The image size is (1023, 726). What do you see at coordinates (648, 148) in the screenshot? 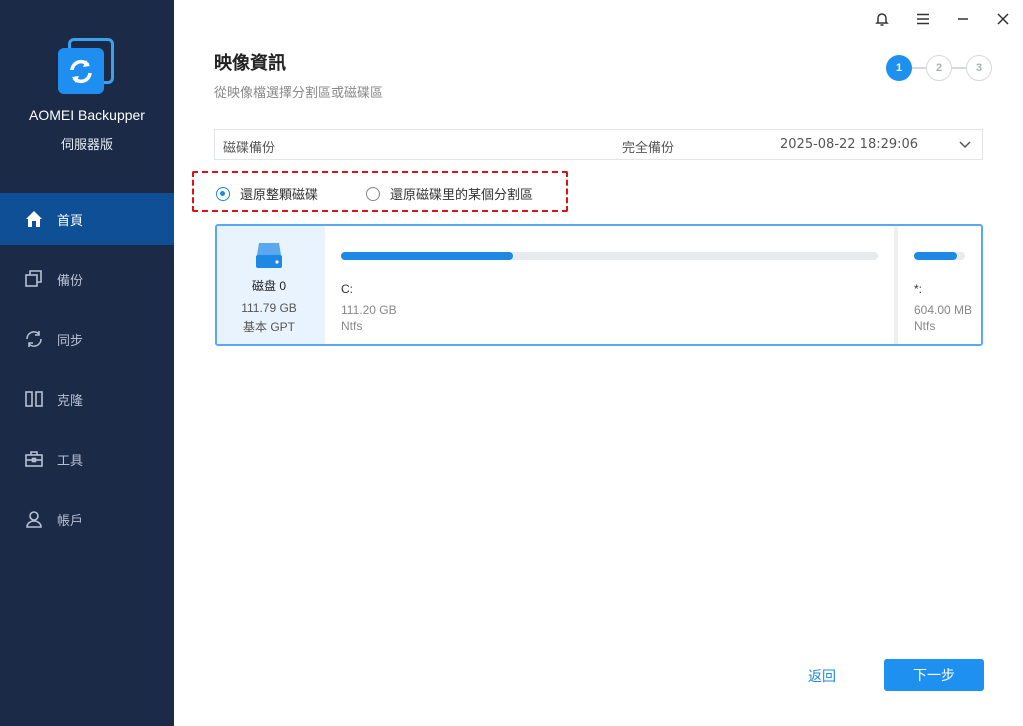
I see `backup-mode-label: 完全備份` at bounding box center [648, 148].